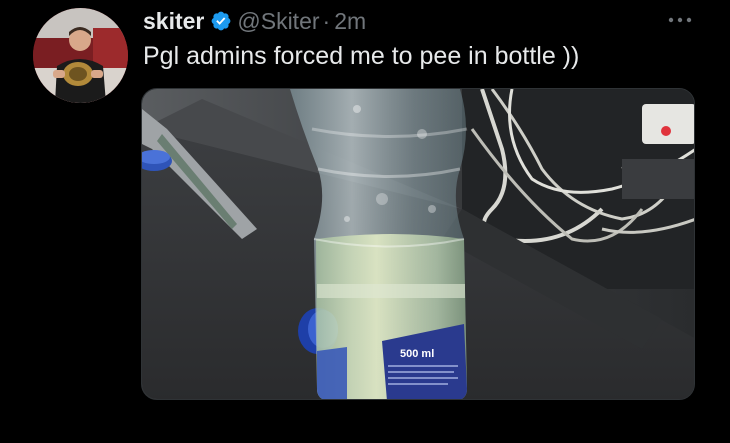 The image size is (730, 443). I want to click on user-handle: @Skiter, so click(278, 21).